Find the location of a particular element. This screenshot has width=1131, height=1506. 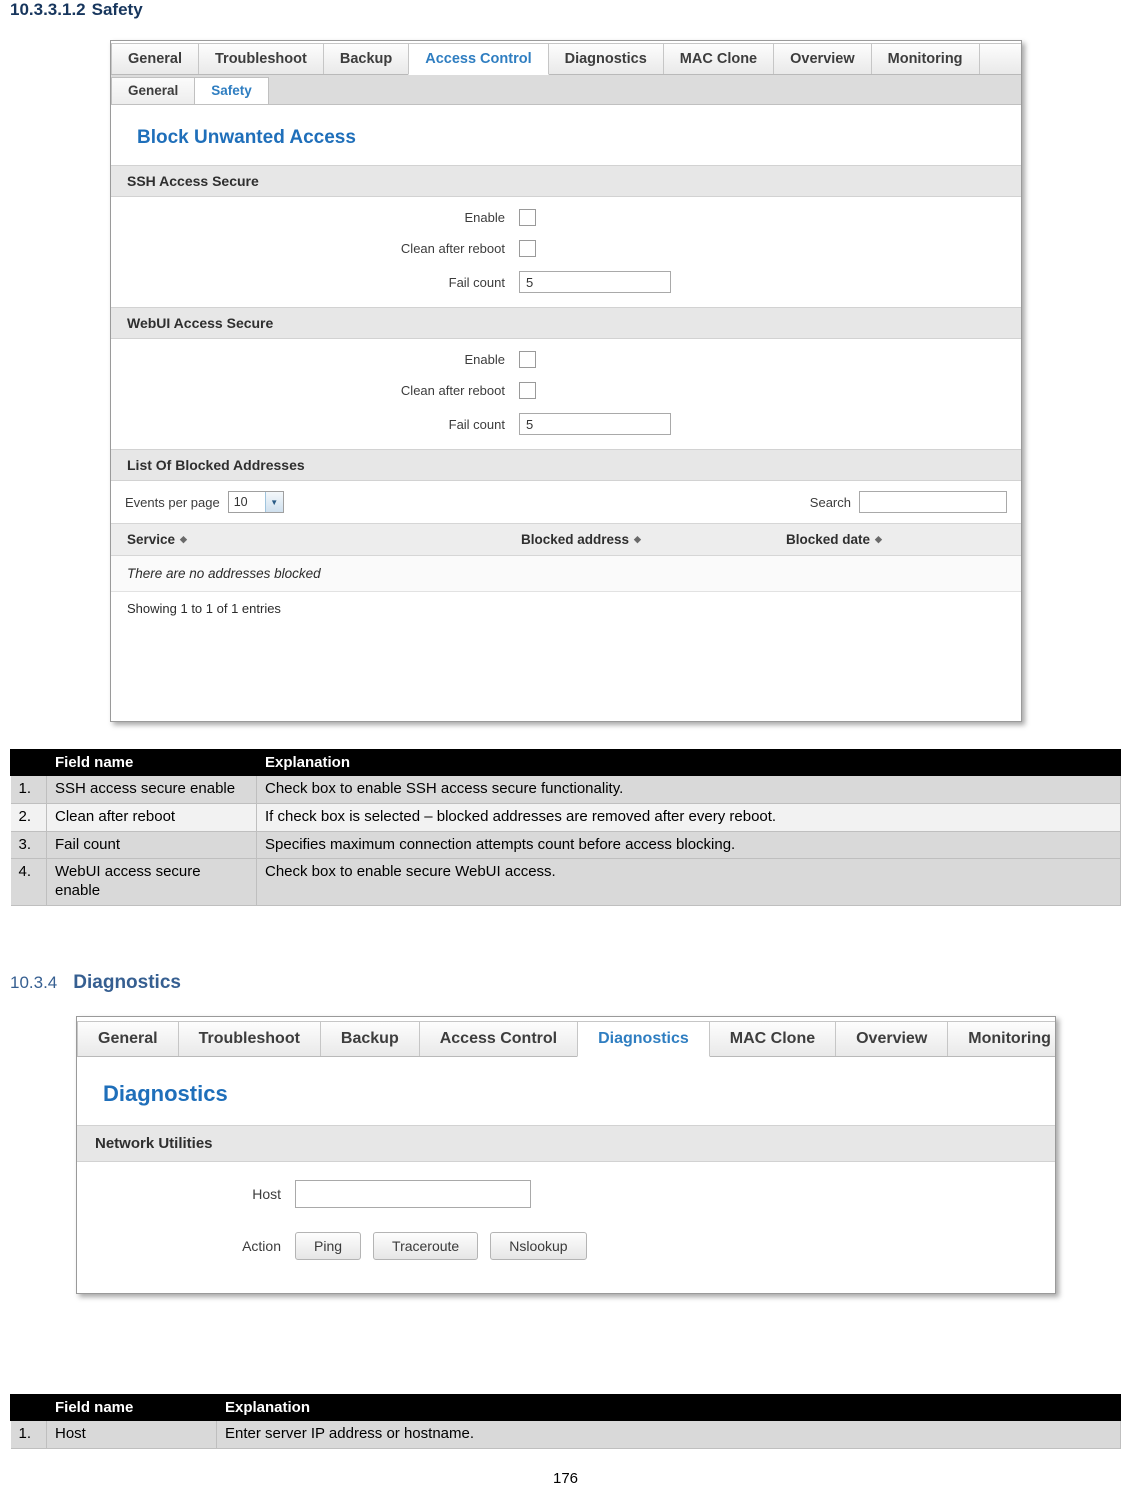

label-ssh-enable: Enable is located at coordinates (484, 217).